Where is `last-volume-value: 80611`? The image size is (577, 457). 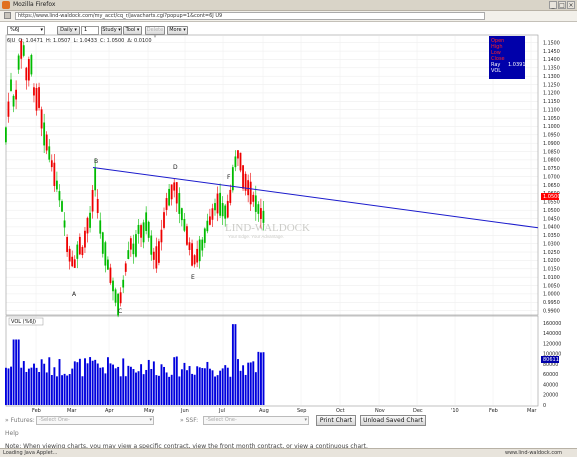 last-volume-value: 80611 is located at coordinates (551, 360).